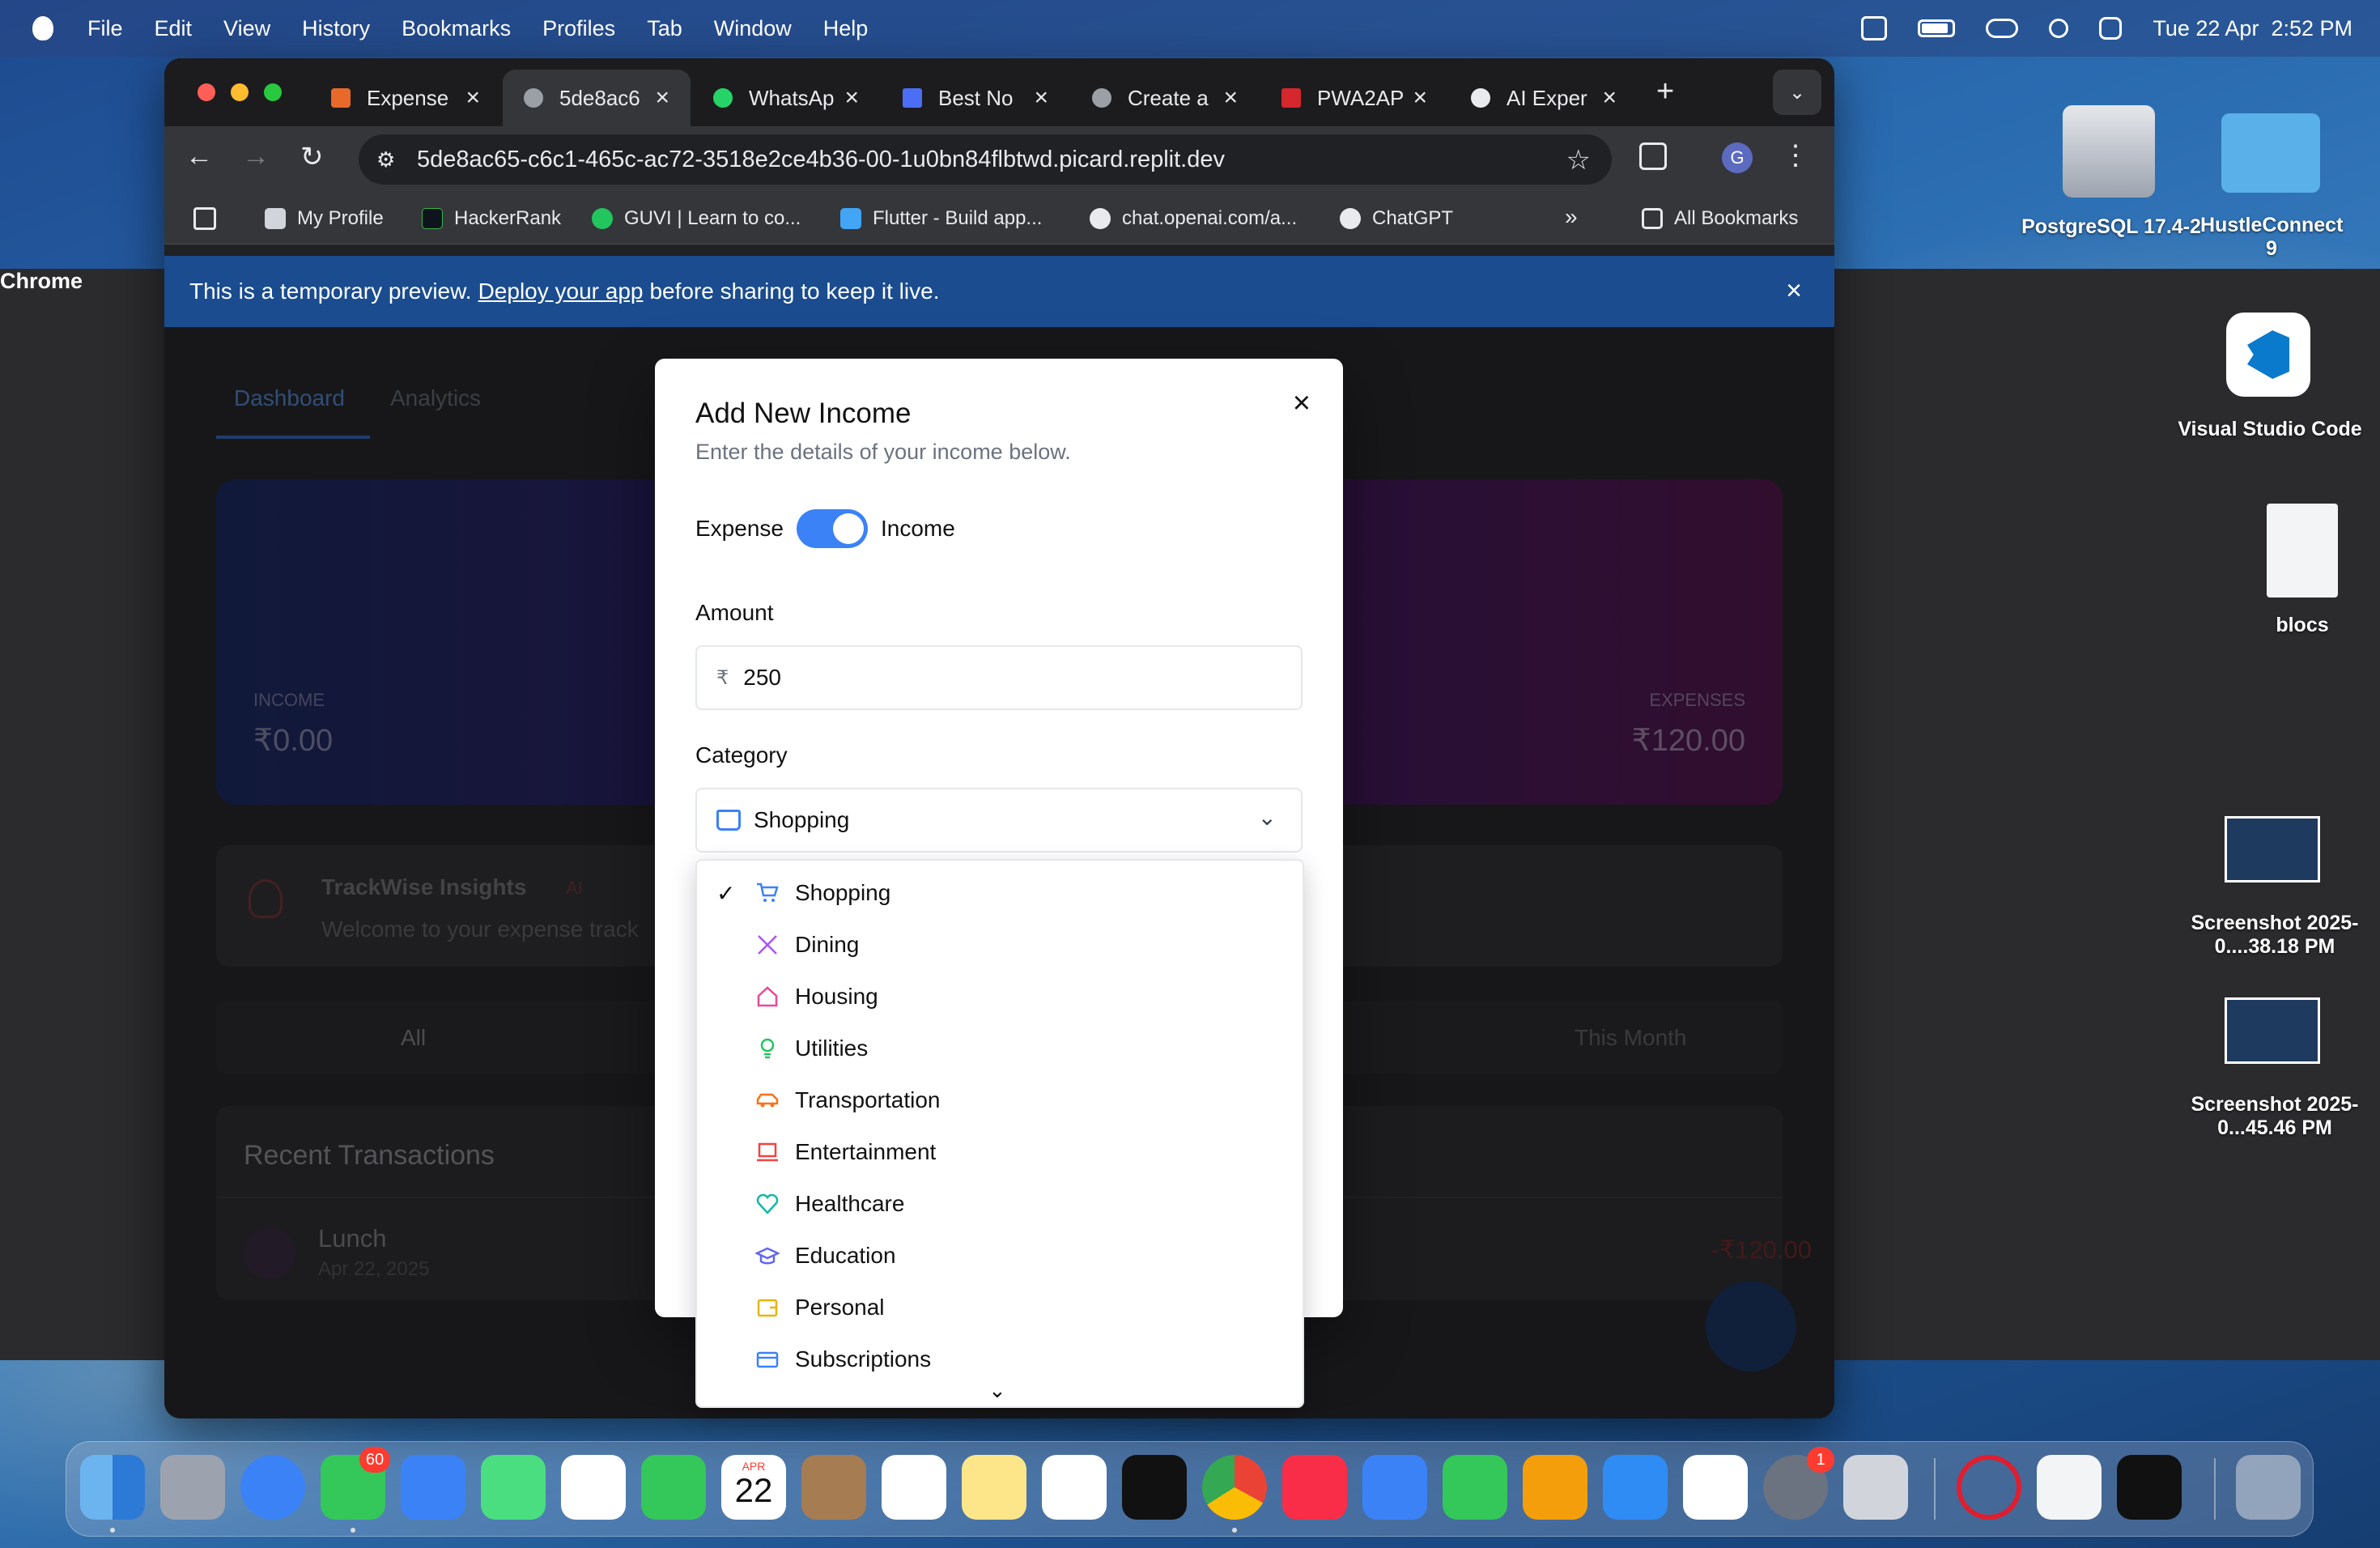 This screenshot has height=1548, width=2380. I want to click on facetime-icon, so click(673, 1488).